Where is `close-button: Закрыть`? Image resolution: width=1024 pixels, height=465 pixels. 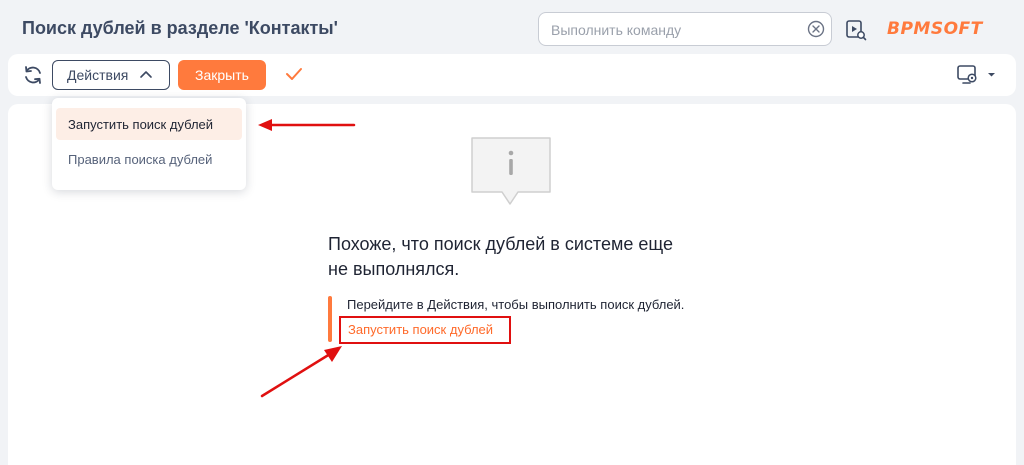
close-button: Закрыть is located at coordinates (222, 75).